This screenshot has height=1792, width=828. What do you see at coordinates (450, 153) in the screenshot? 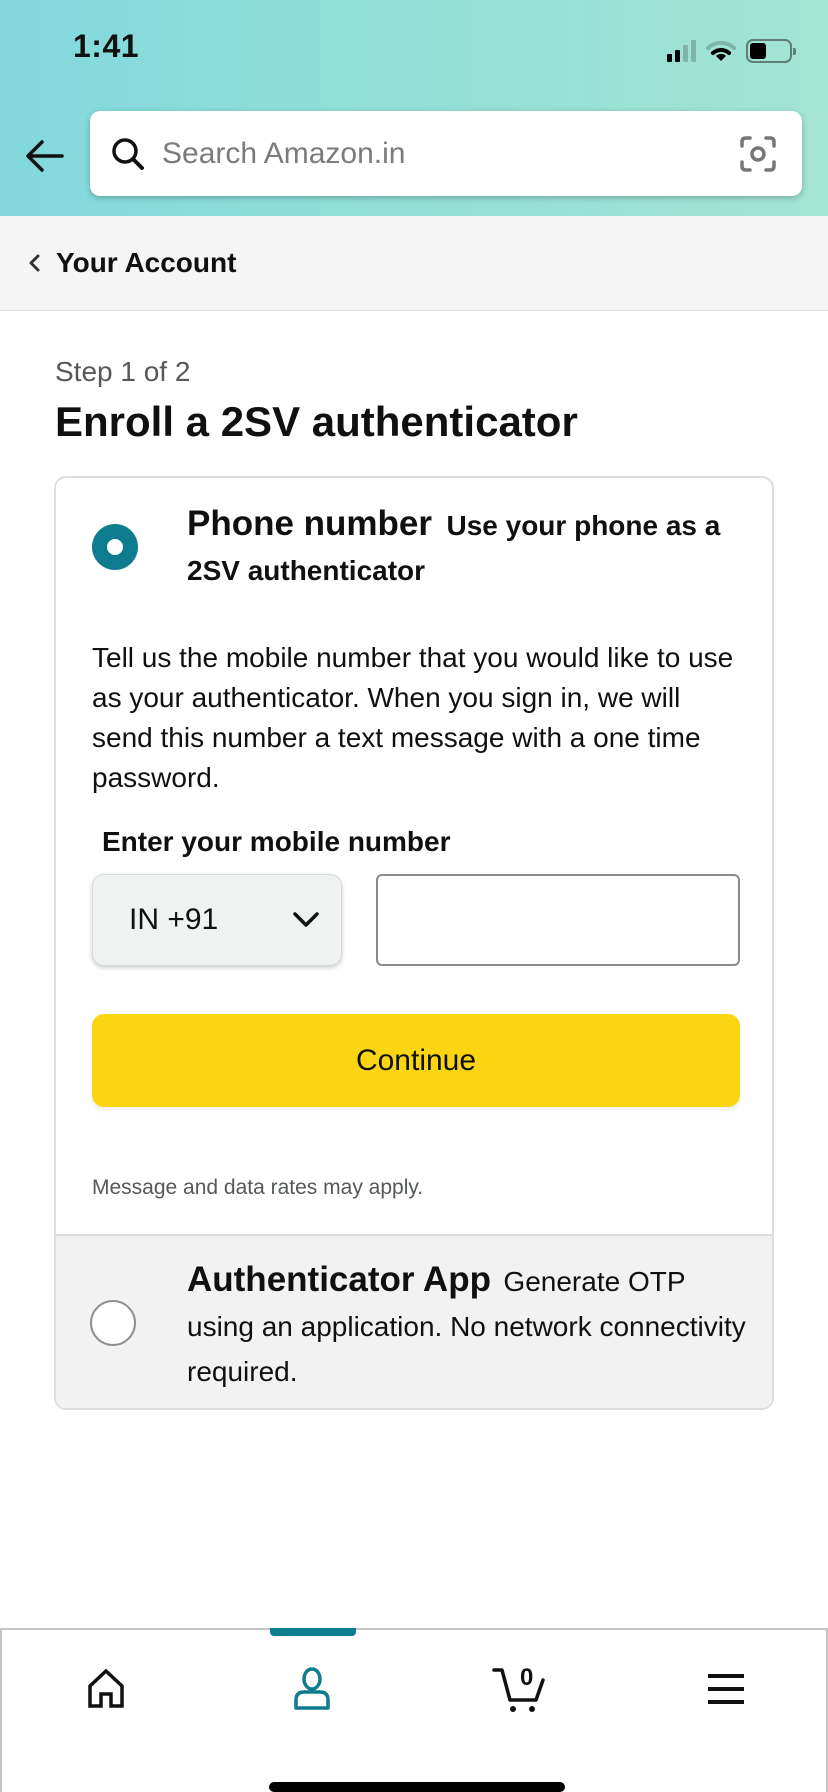
I see `search-input` at bounding box center [450, 153].